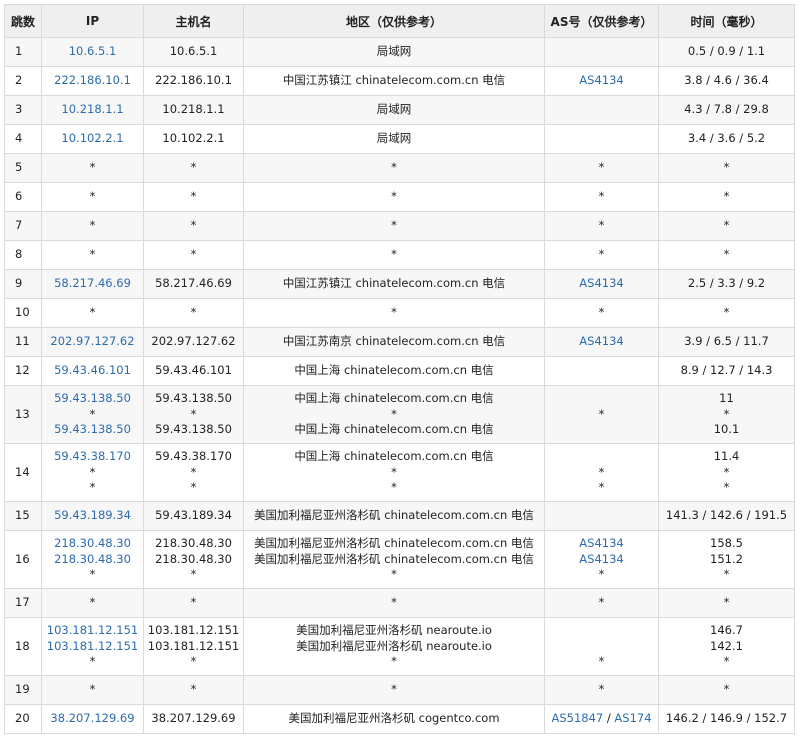  What do you see at coordinates (93, 52) in the screenshot?
I see `ip-link: 10.6.5.1` at bounding box center [93, 52].